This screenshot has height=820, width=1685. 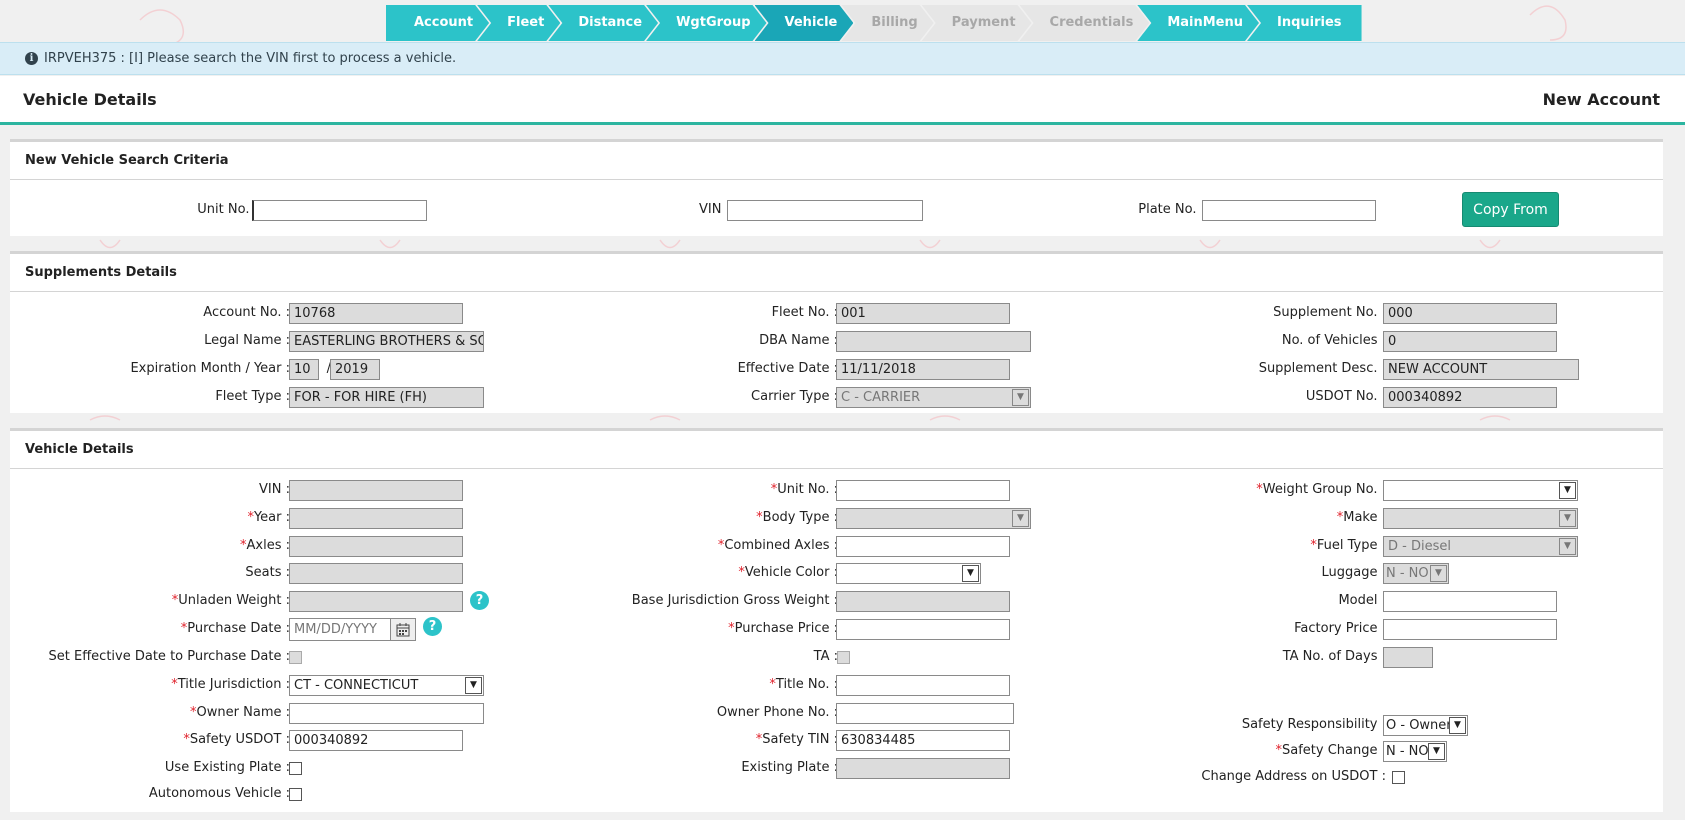 What do you see at coordinates (180, 518) in the screenshot?
I see `year-label: *Year :` at bounding box center [180, 518].